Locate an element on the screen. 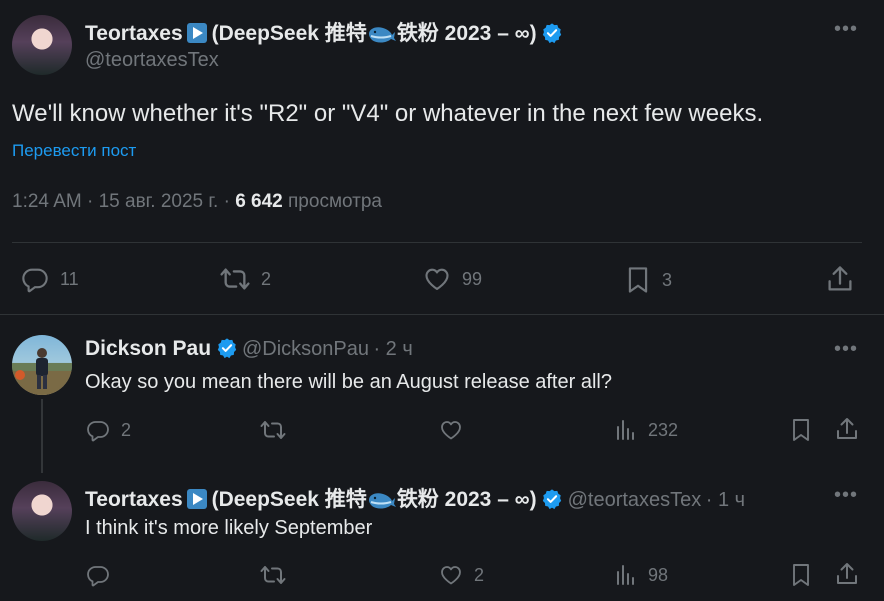 The width and height of the screenshot is (884, 601). like-button: 2 is located at coordinates (461, 575).